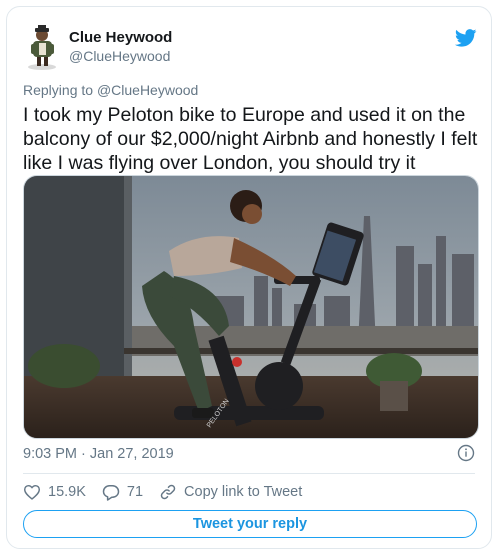  I want to click on avatar, so click(42, 48).